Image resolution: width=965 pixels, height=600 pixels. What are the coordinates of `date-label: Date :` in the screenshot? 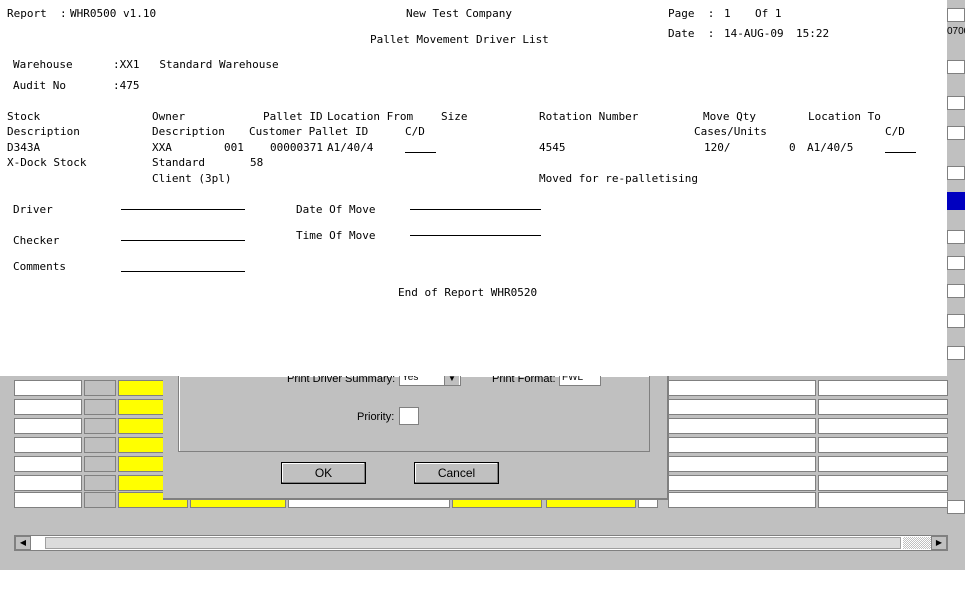 It's located at (691, 33).